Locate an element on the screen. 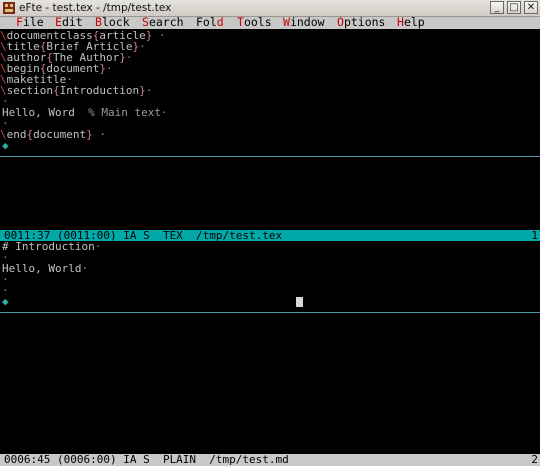 The height and width of the screenshot is (466, 540). window-title: eFte - test.tex - /tmp/test.tex is located at coordinates (95, 8).